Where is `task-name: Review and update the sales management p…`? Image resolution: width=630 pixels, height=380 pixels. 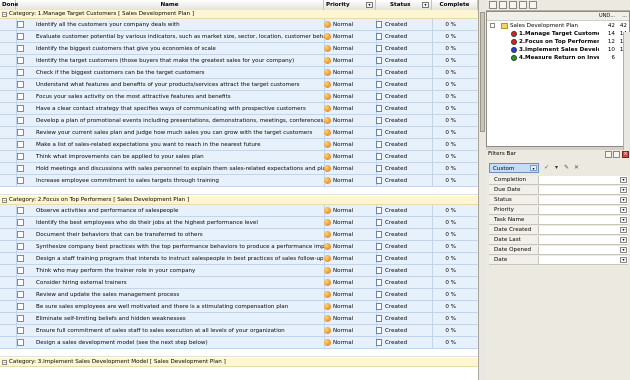 task-name: Review and update the sales management p… is located at coordinates (181, 295).